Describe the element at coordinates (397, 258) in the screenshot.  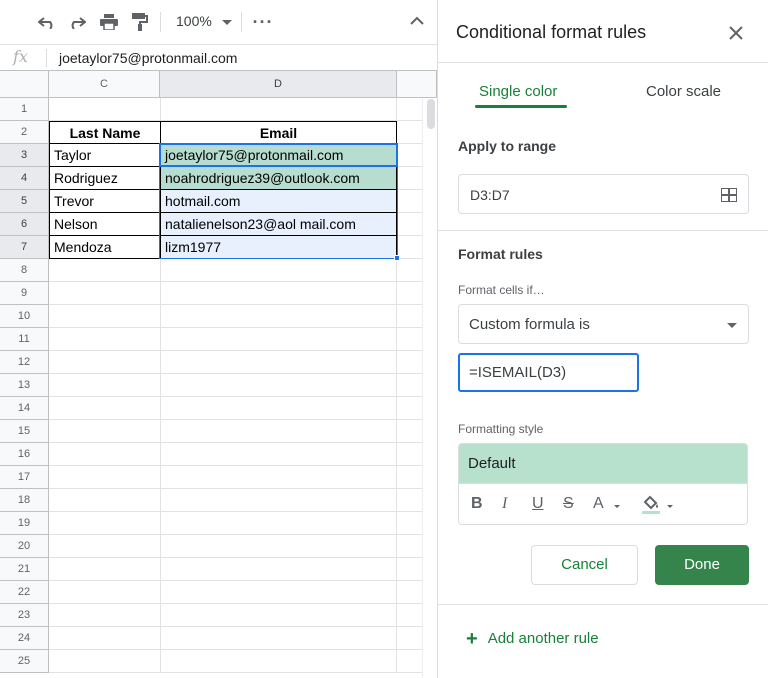
I see `fill-handle` at that location.